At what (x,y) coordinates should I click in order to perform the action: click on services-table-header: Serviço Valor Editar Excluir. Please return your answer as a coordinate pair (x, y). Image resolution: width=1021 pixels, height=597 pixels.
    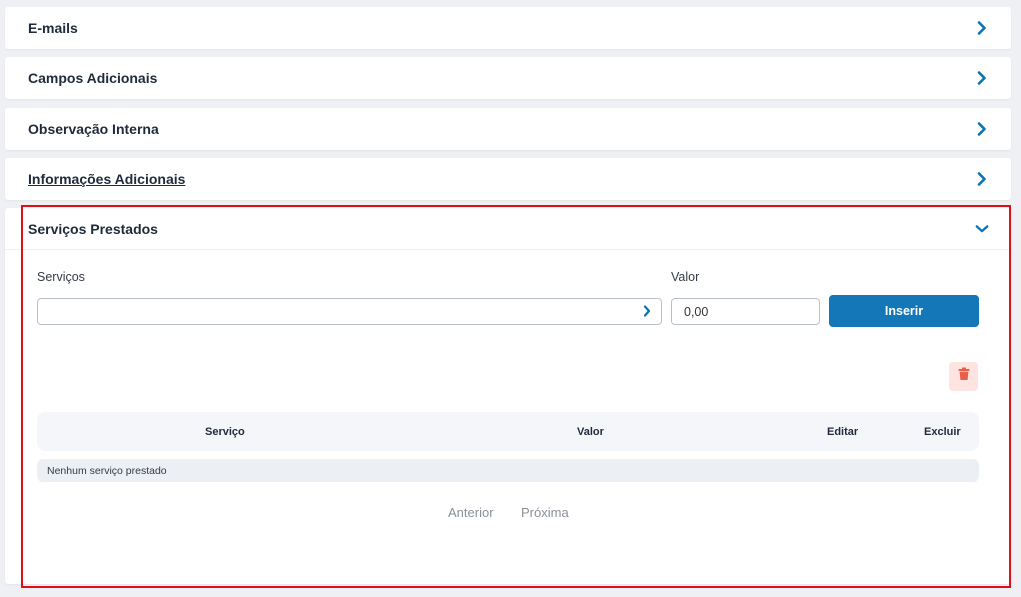
    Looking at the image, I should click on (508, 431).